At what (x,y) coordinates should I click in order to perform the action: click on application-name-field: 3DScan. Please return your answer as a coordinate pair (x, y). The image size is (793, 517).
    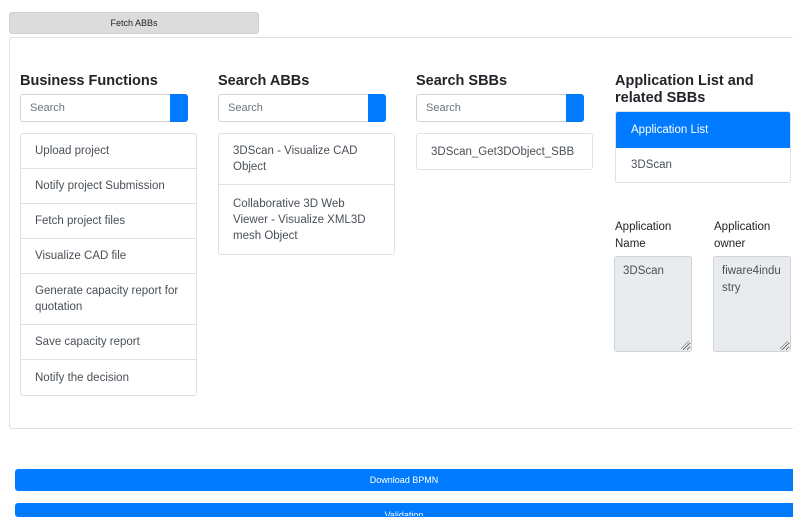
    Looking at the image, I should click on (653, 304).